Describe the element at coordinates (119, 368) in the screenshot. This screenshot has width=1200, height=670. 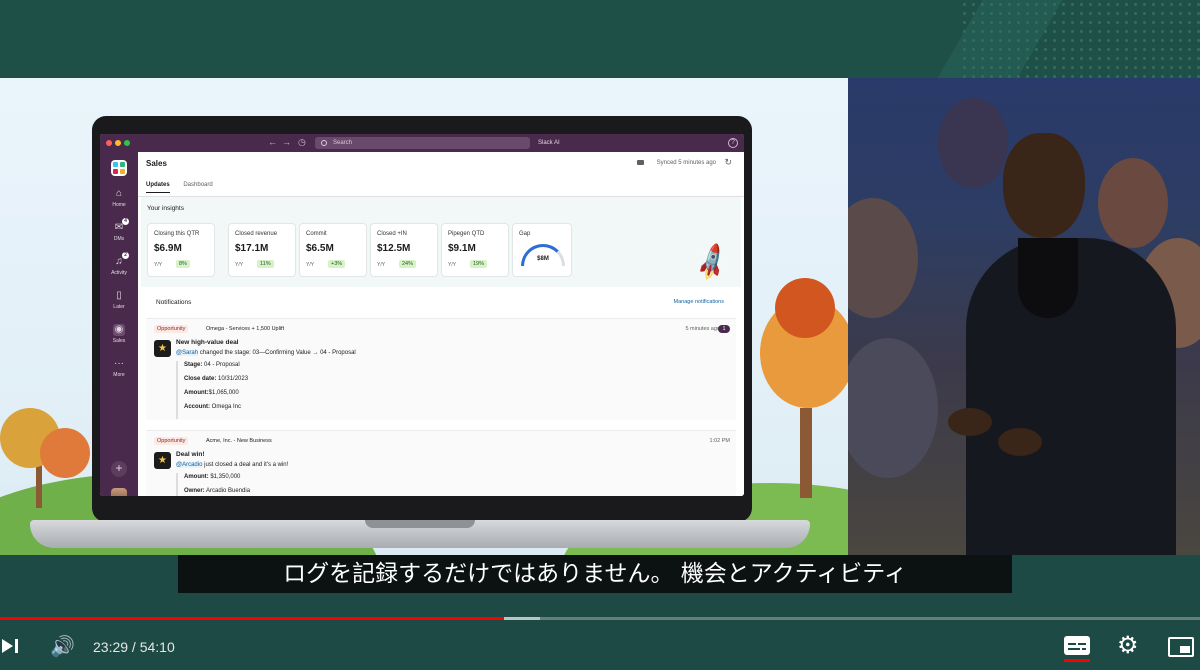
I see `rail-item-more: ··· More` at that location.